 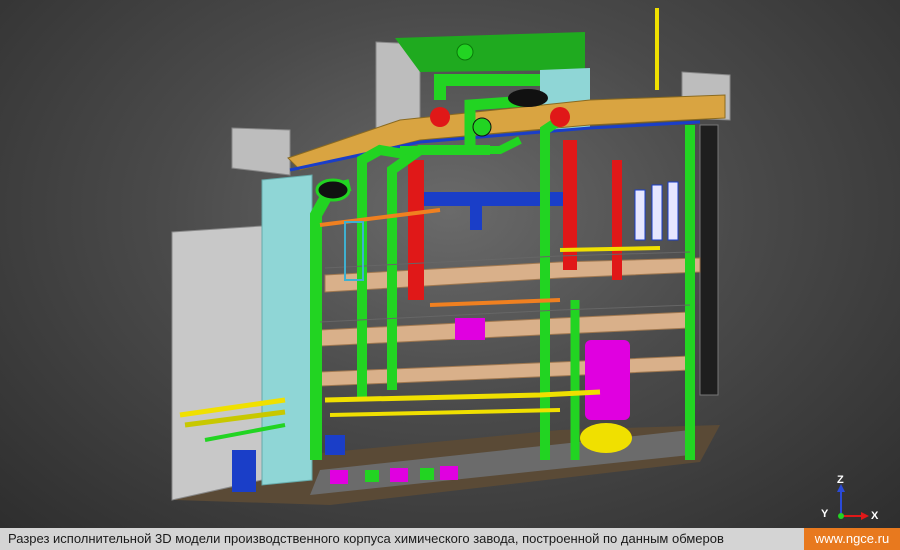 What do you see at coordinates (852, 539) in the screenshot?
I see `site-link: www.ngce.ru` at bounding box center [852, 539].